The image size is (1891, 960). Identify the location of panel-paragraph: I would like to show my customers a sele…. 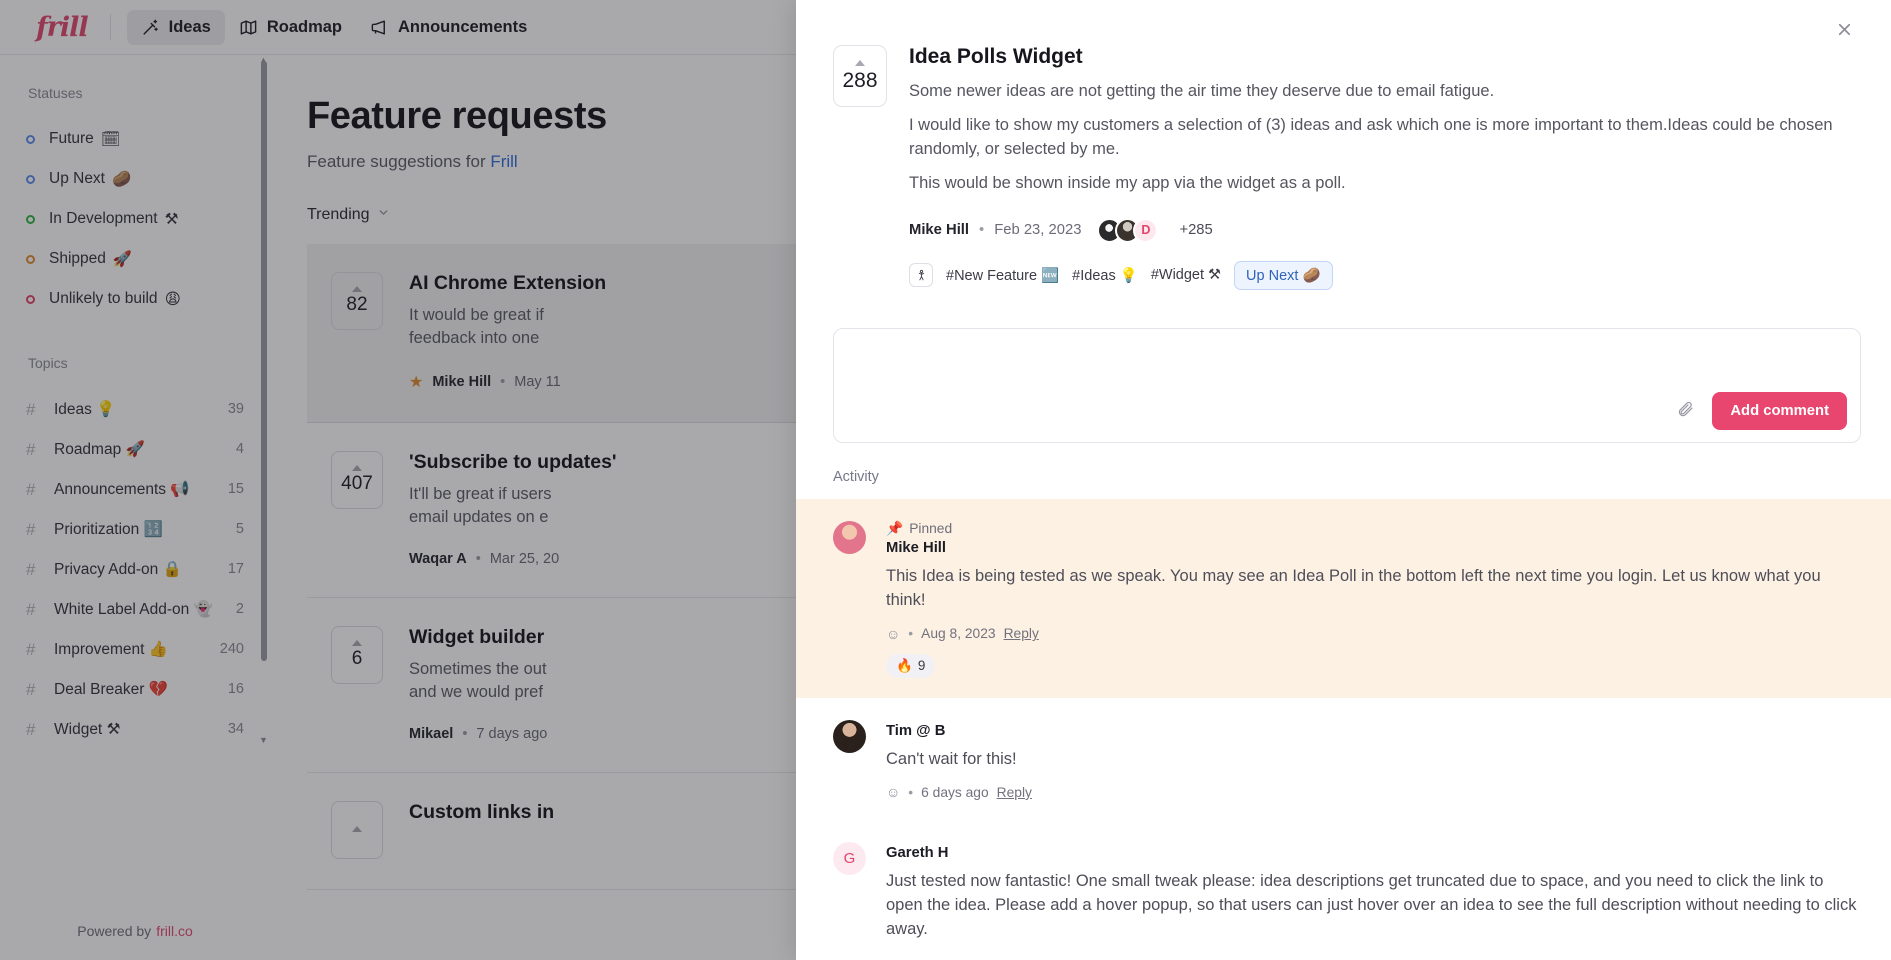
(1371, 137).